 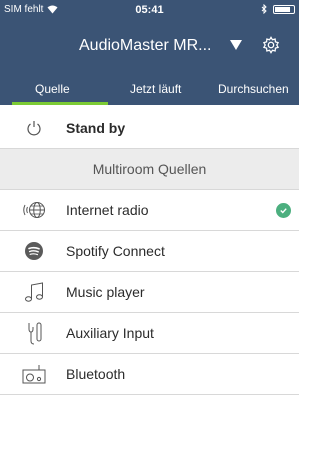 I want to click on power-icon, so click(x=34, y=128).